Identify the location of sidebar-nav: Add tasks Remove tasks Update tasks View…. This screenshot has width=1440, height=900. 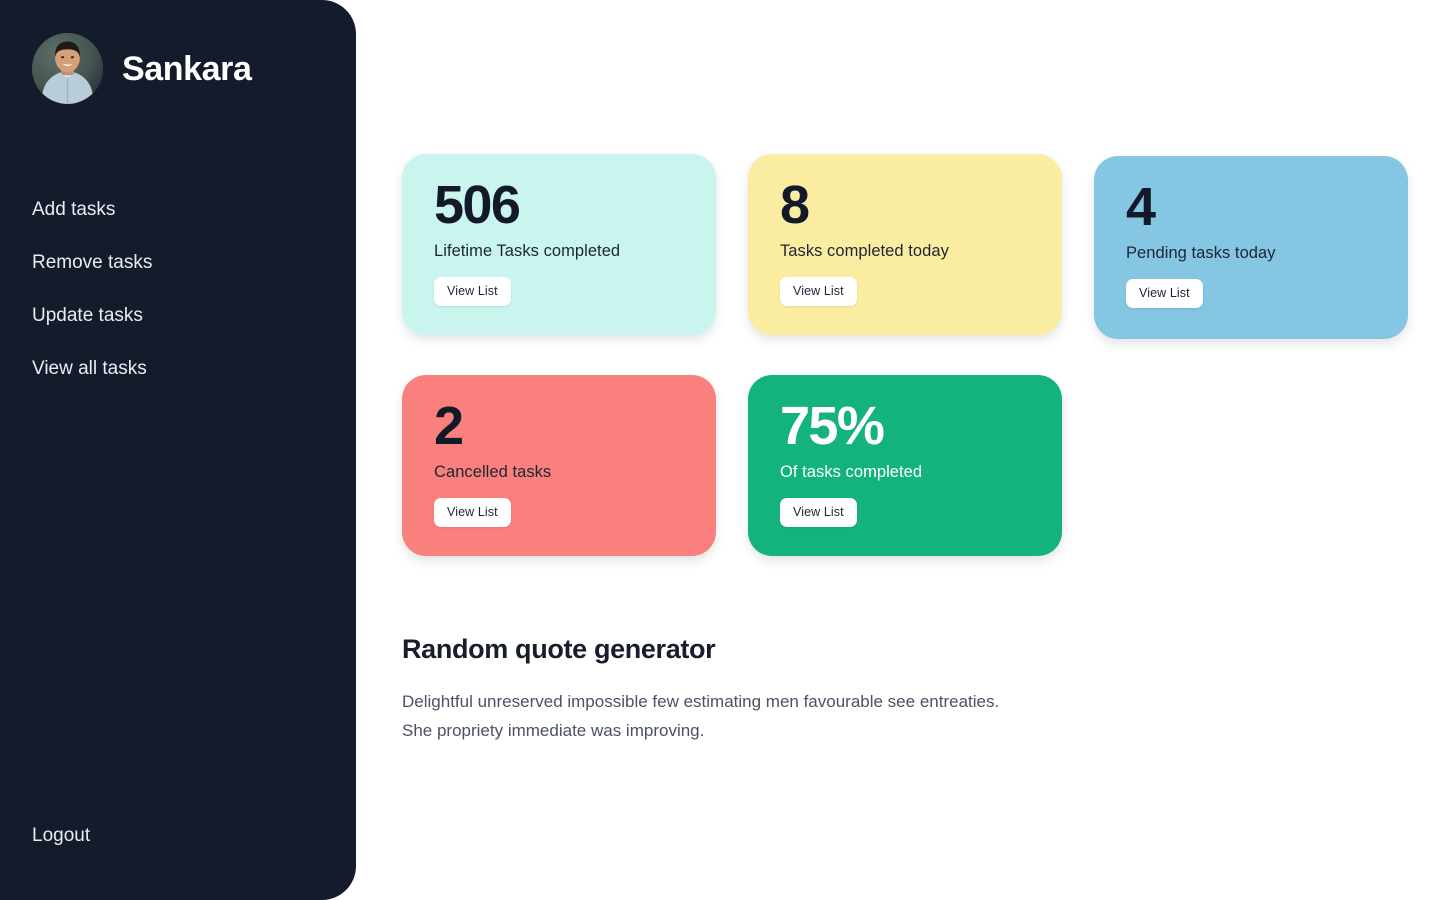
(92, 289).